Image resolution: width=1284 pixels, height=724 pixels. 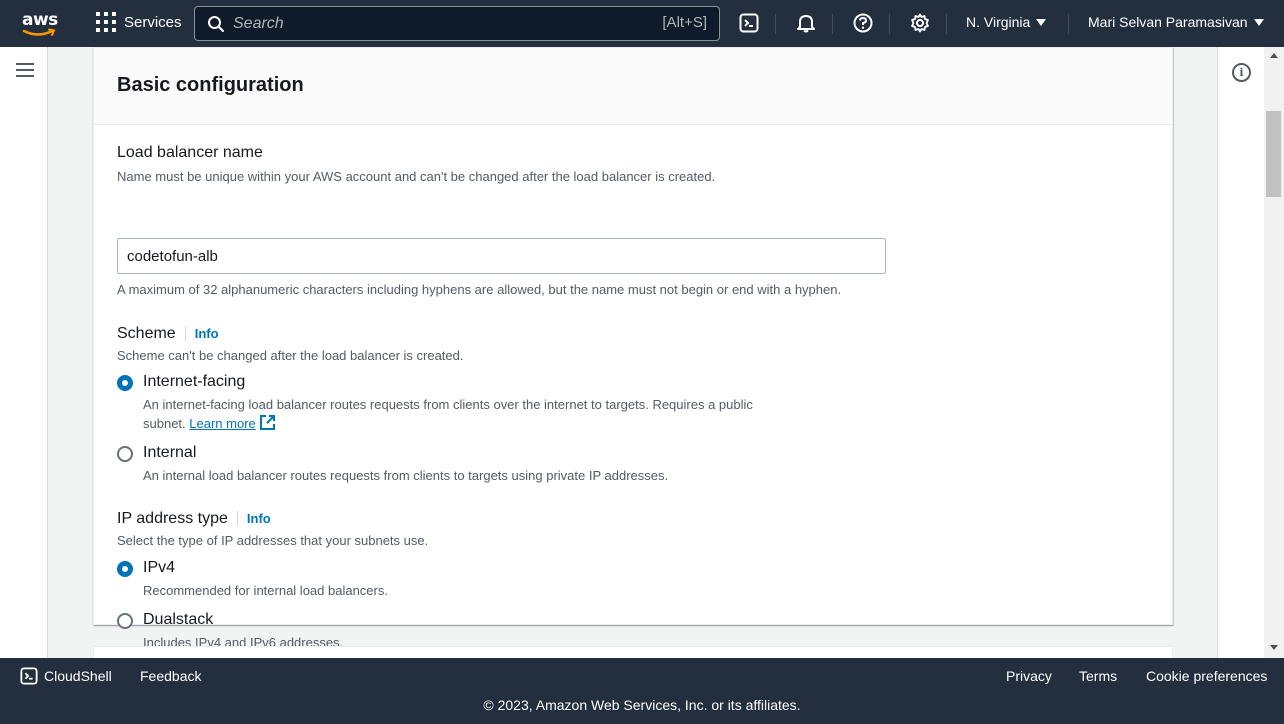 I want to click on option-label: Dualstack, so click(x=178, y=619).